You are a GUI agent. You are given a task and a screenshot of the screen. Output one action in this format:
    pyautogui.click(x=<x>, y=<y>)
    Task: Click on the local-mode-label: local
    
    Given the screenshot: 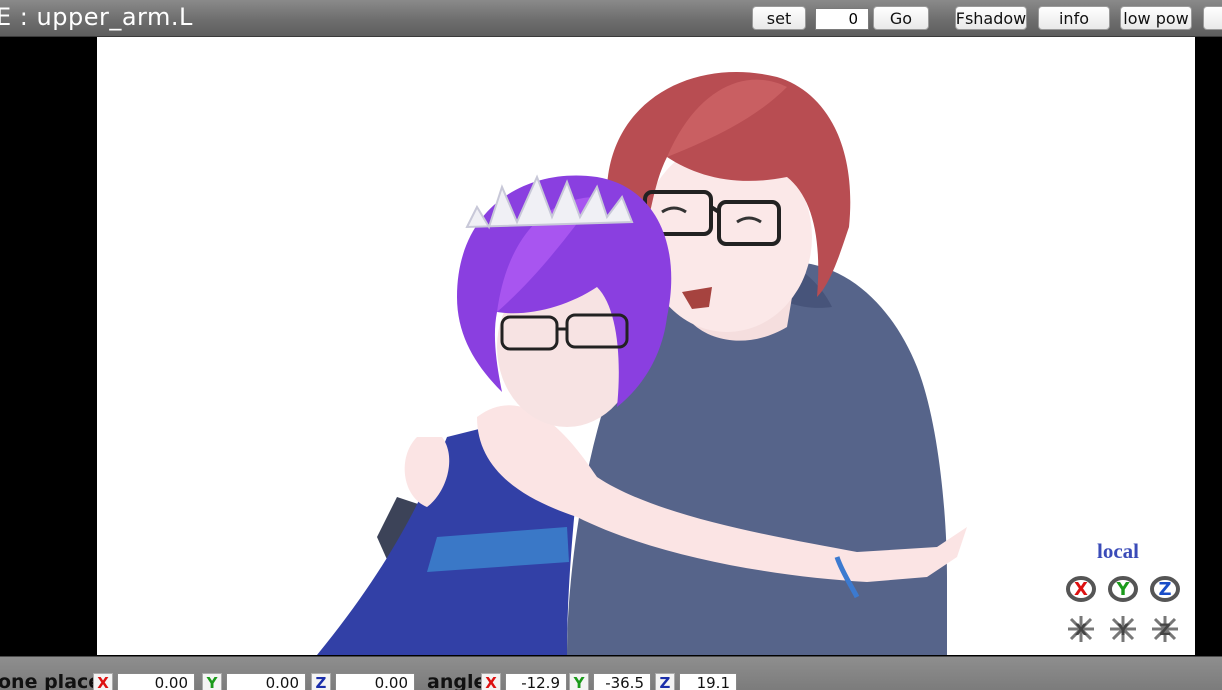 What is the action you would take?
    pyautogui.click(x=1118, y=551)
    